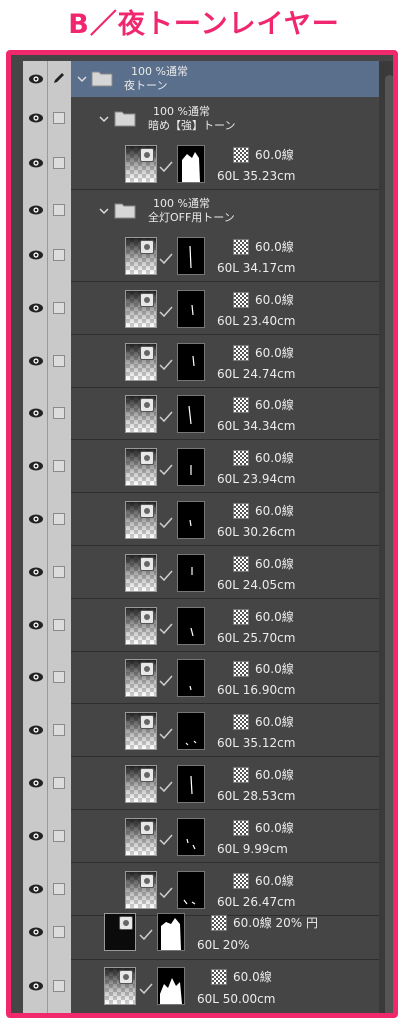 This screenshot has height=1024, width=408. What do you see at coordinates (256, 796) in the screenshot?
I see `tone-size-label: 60L 28.53cm` at bounding box center [256, 796].